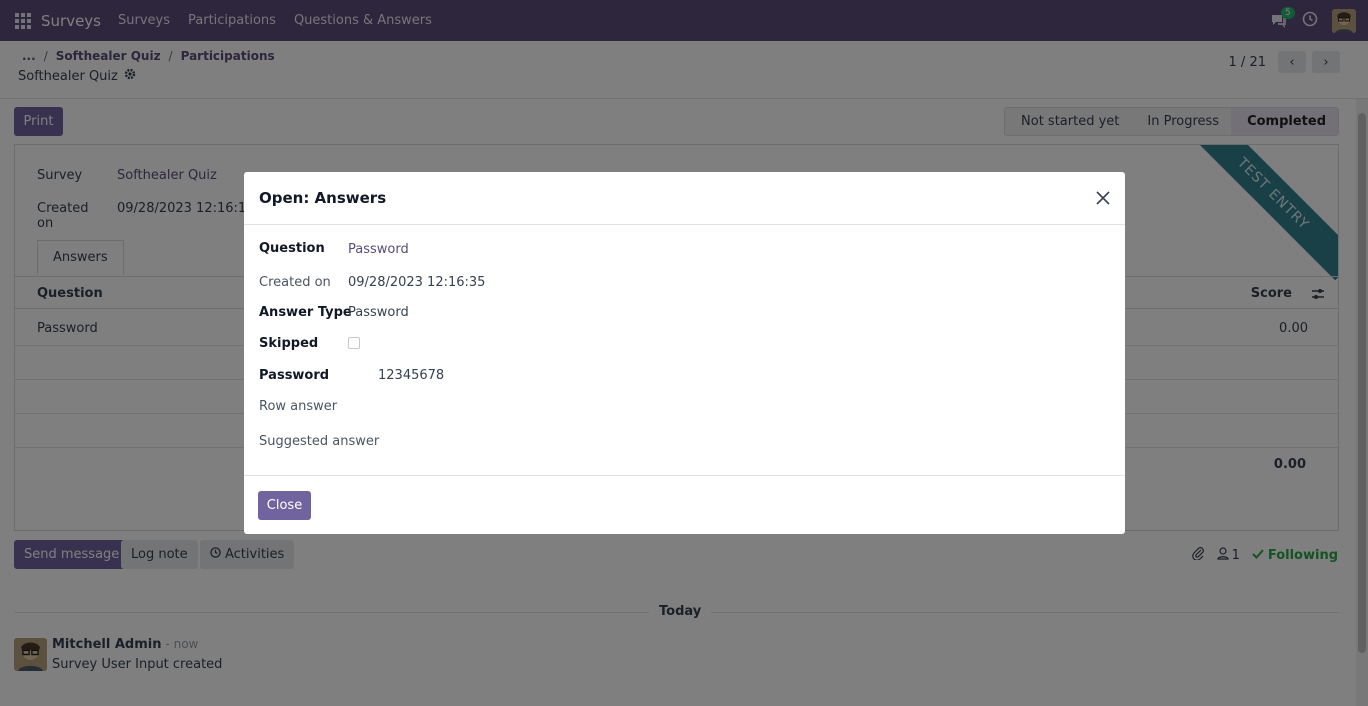 This screenshot has width=1368, height=706. I want to click on close-button: Close, so click(284, 505).